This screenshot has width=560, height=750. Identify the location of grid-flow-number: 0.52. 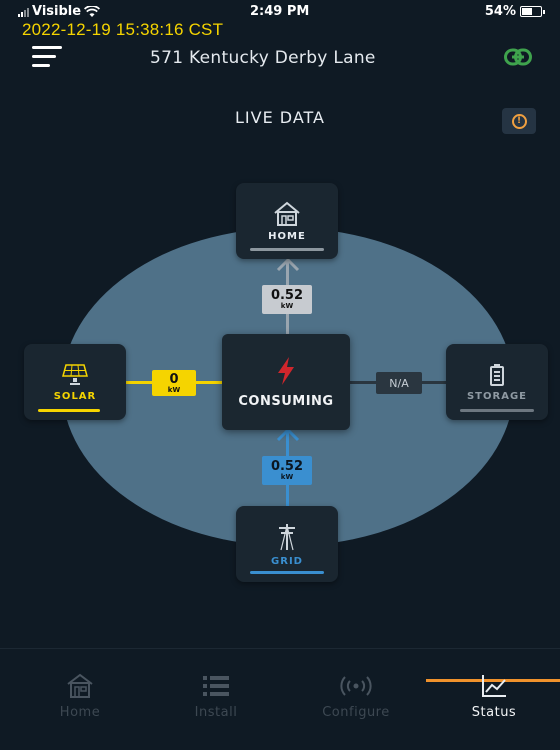
(287, 466).